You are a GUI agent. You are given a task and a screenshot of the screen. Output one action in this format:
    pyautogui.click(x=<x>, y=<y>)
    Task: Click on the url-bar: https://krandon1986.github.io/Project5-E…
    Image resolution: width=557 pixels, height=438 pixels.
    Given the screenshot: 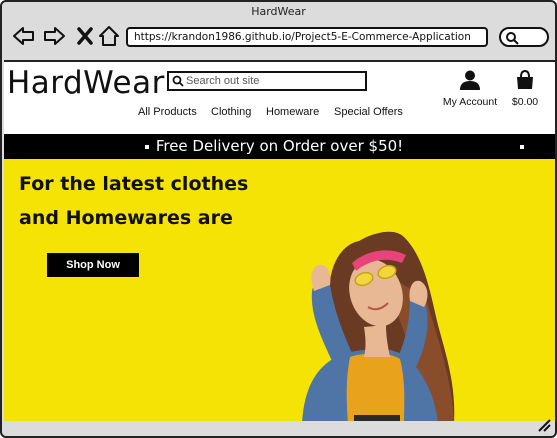 What is the action you would take?
    pyautogui.click(x=307, y=37)
    